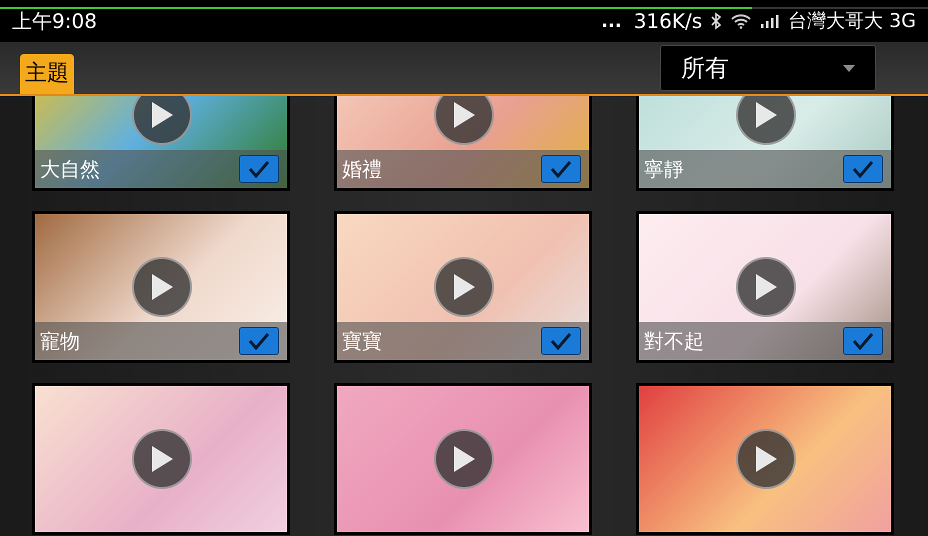  I want to click on theme-name: 寶寶, so click(362, 341).